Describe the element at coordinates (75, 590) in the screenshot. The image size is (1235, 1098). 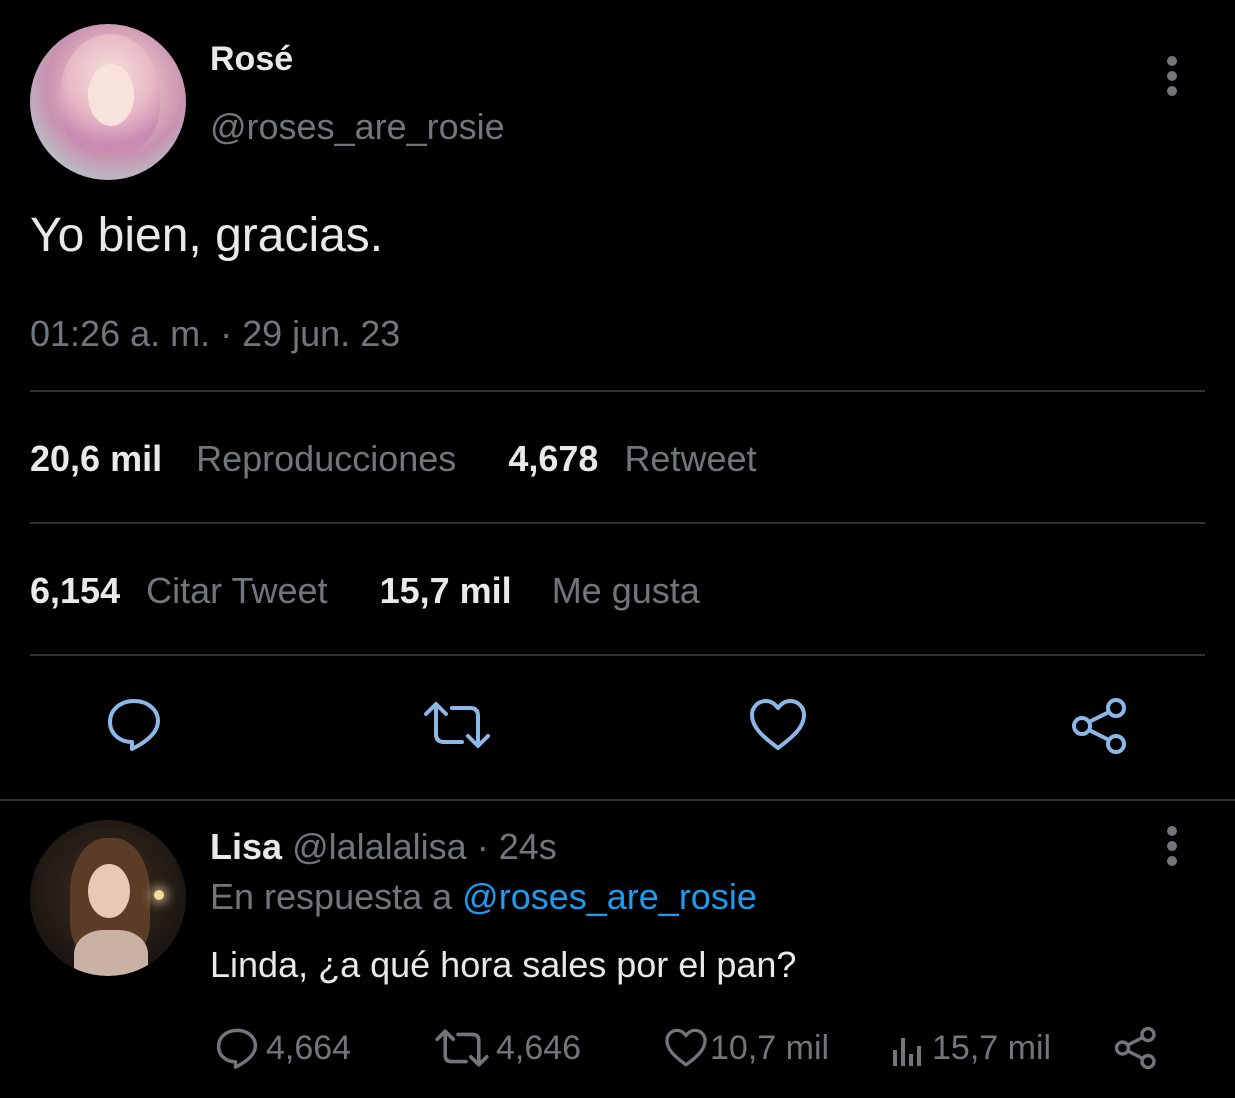
I see `quotes-count: 6,154` at that location.